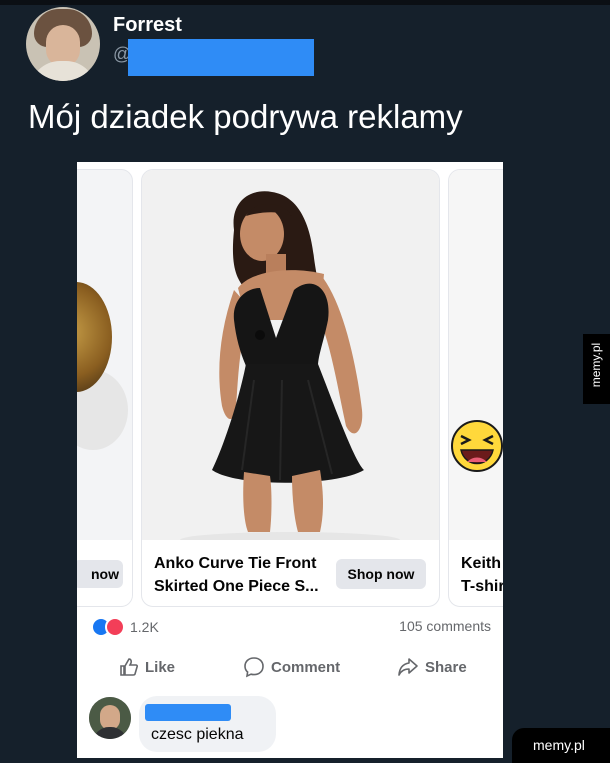 The image size is (610, 763). Describe the element at coordinates (110, 718) in the screenshot. I see `commenter-avatar` at that location.